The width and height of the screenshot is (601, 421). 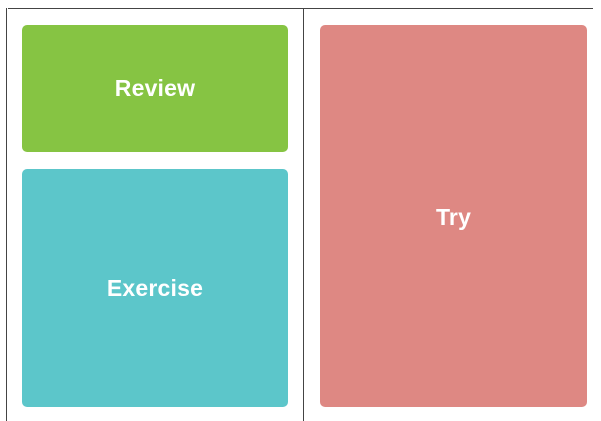 I want to click on review-tile: Review, so click(x=155, y=88).